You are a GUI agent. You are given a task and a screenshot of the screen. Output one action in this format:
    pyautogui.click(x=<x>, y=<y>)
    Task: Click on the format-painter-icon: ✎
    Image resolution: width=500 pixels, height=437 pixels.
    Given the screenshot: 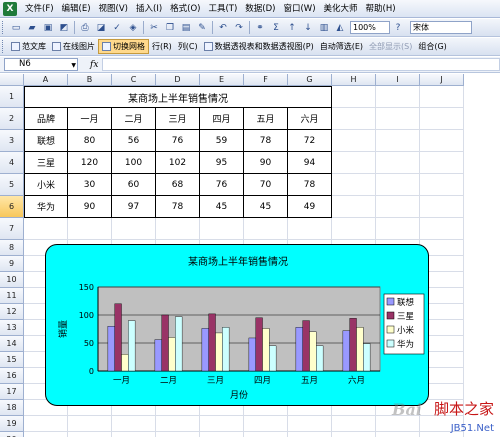 What is the action you would take?
    pyautogui.click(x=202, y=27)
    